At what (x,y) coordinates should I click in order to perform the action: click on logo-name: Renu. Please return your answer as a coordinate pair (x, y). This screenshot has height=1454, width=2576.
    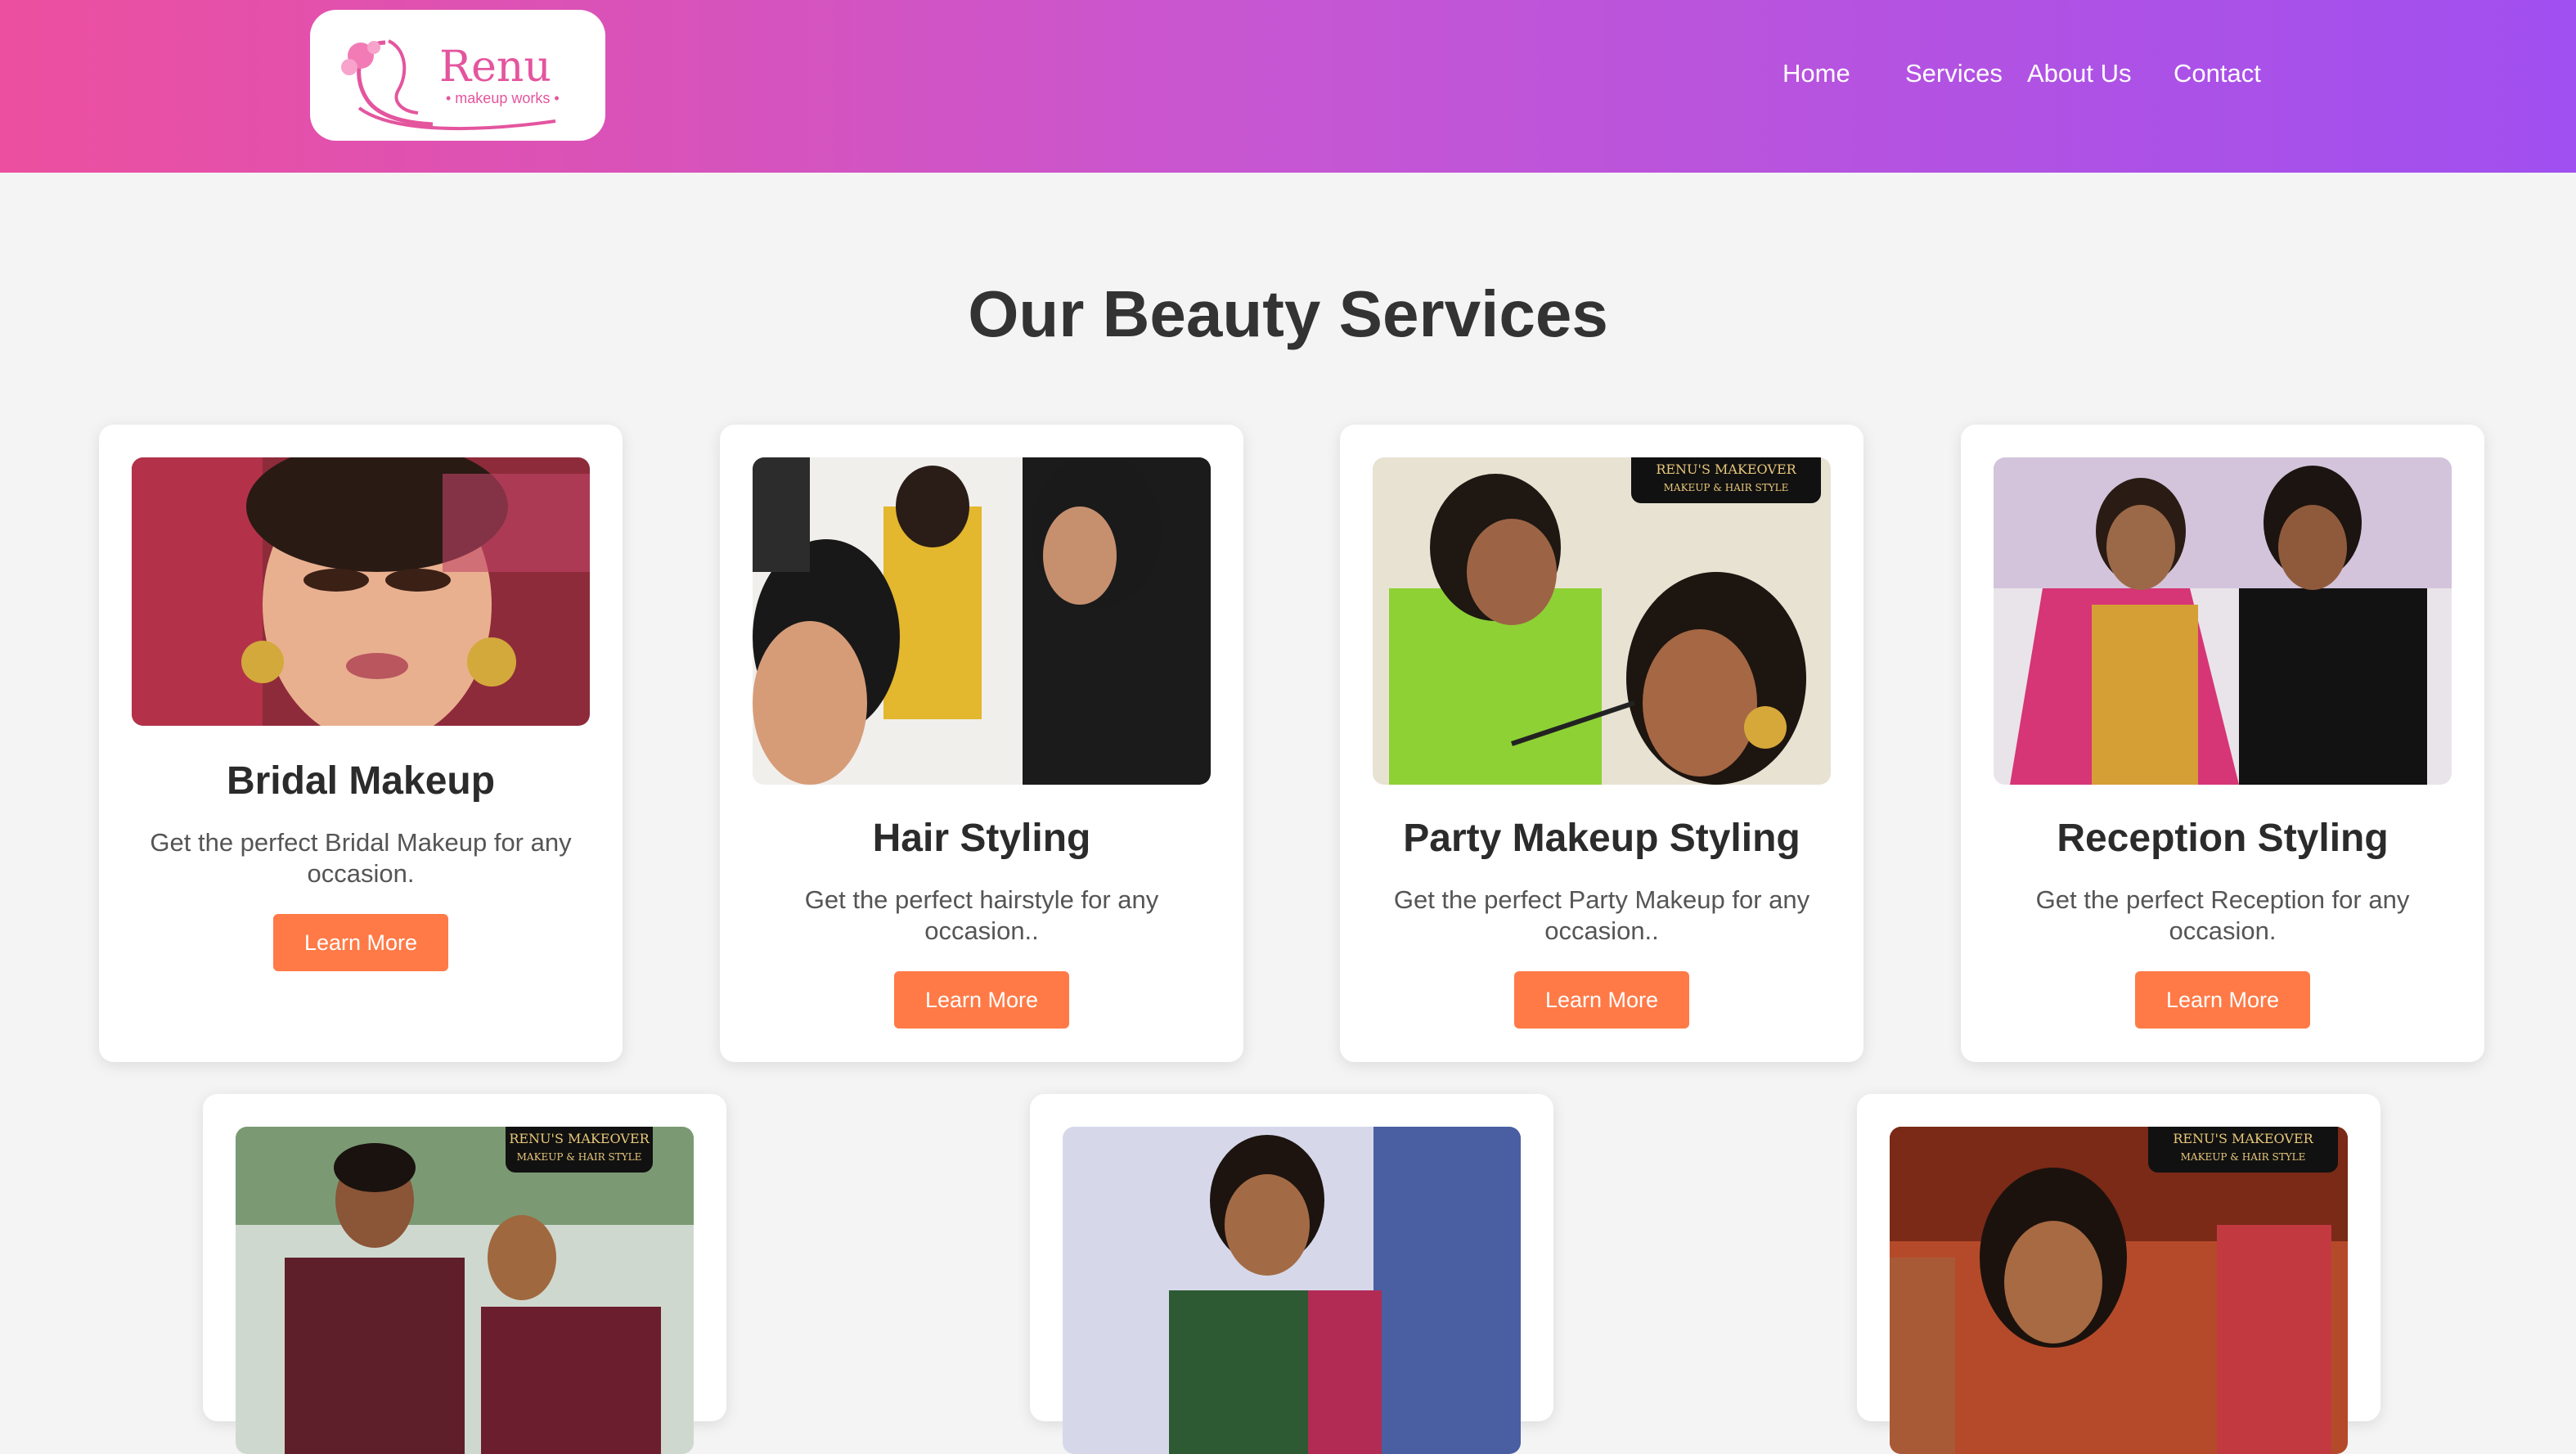
    Looking at the image, I should click on (495, 67).